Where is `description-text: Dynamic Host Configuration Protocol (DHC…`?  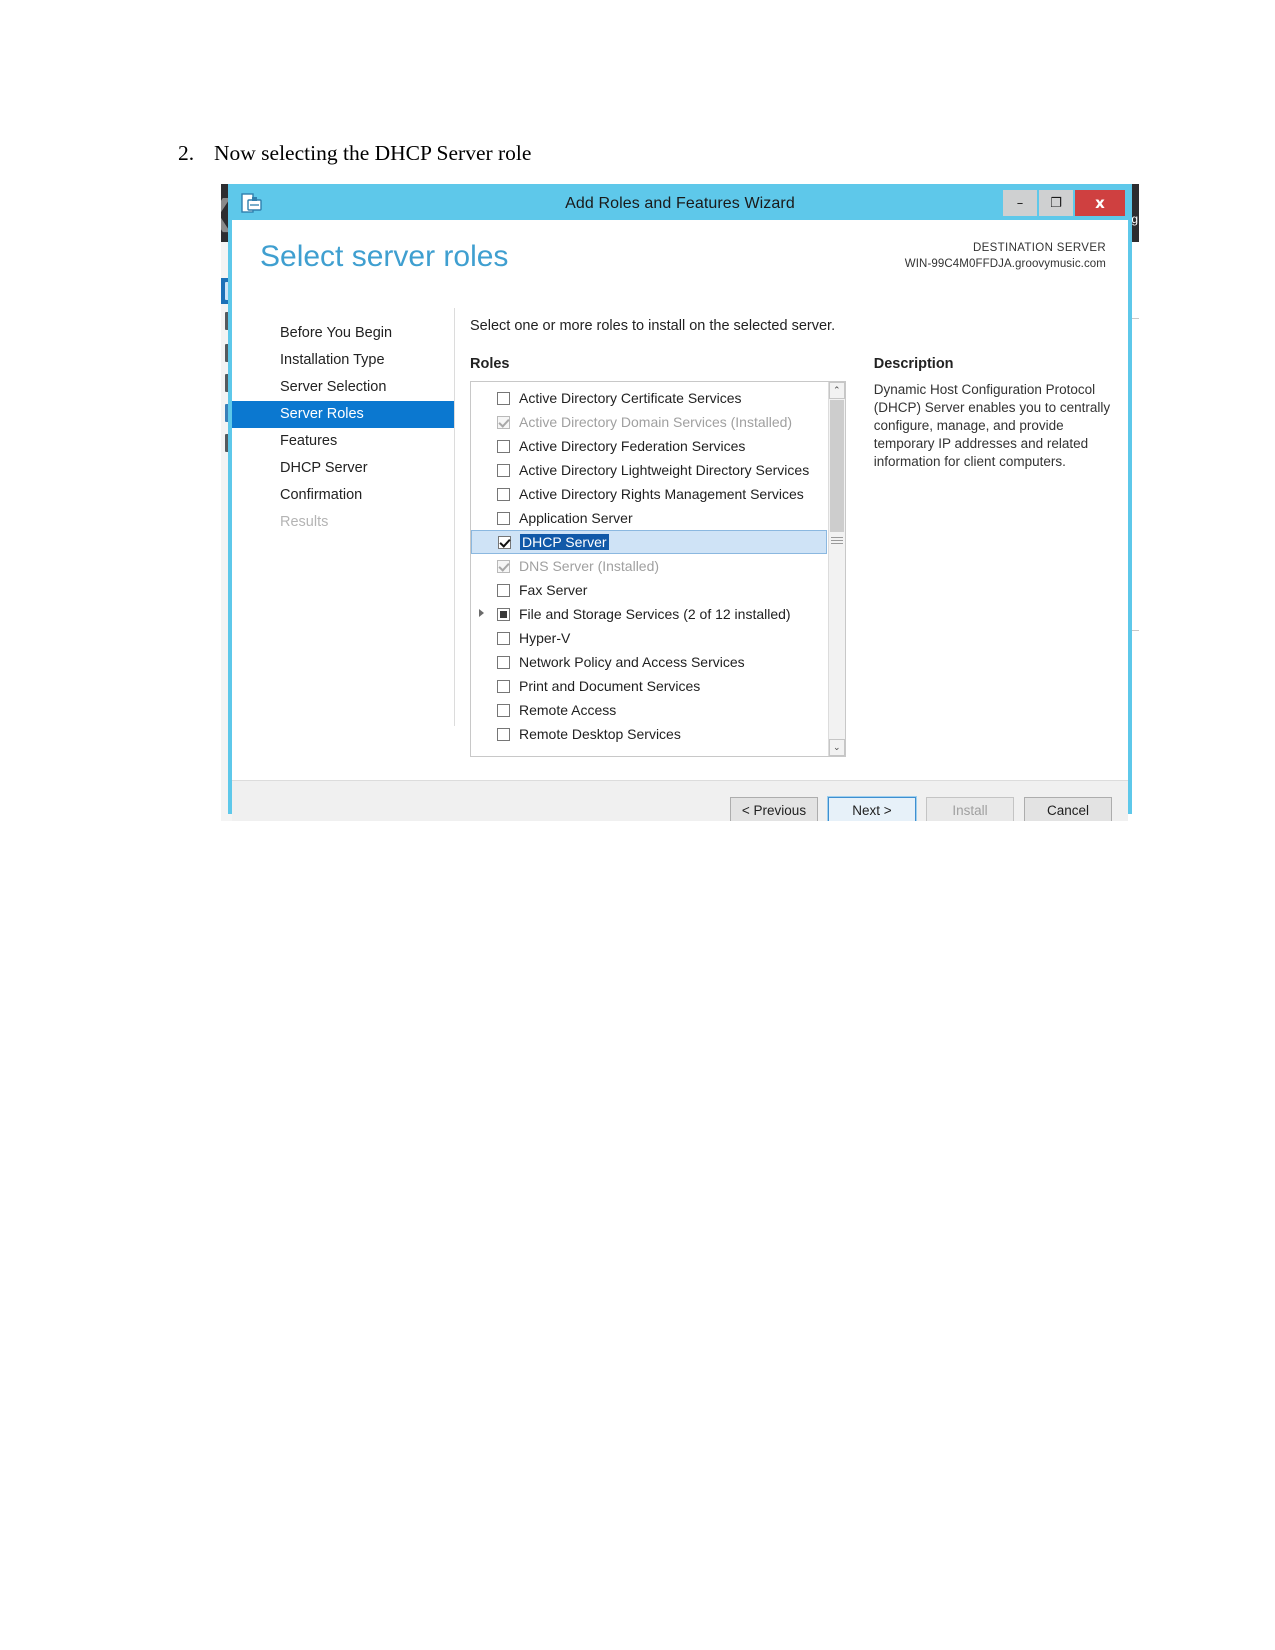
description-text: Dynamic Host Configuration Protocol (DHC… is located at coordinates (992, 425).